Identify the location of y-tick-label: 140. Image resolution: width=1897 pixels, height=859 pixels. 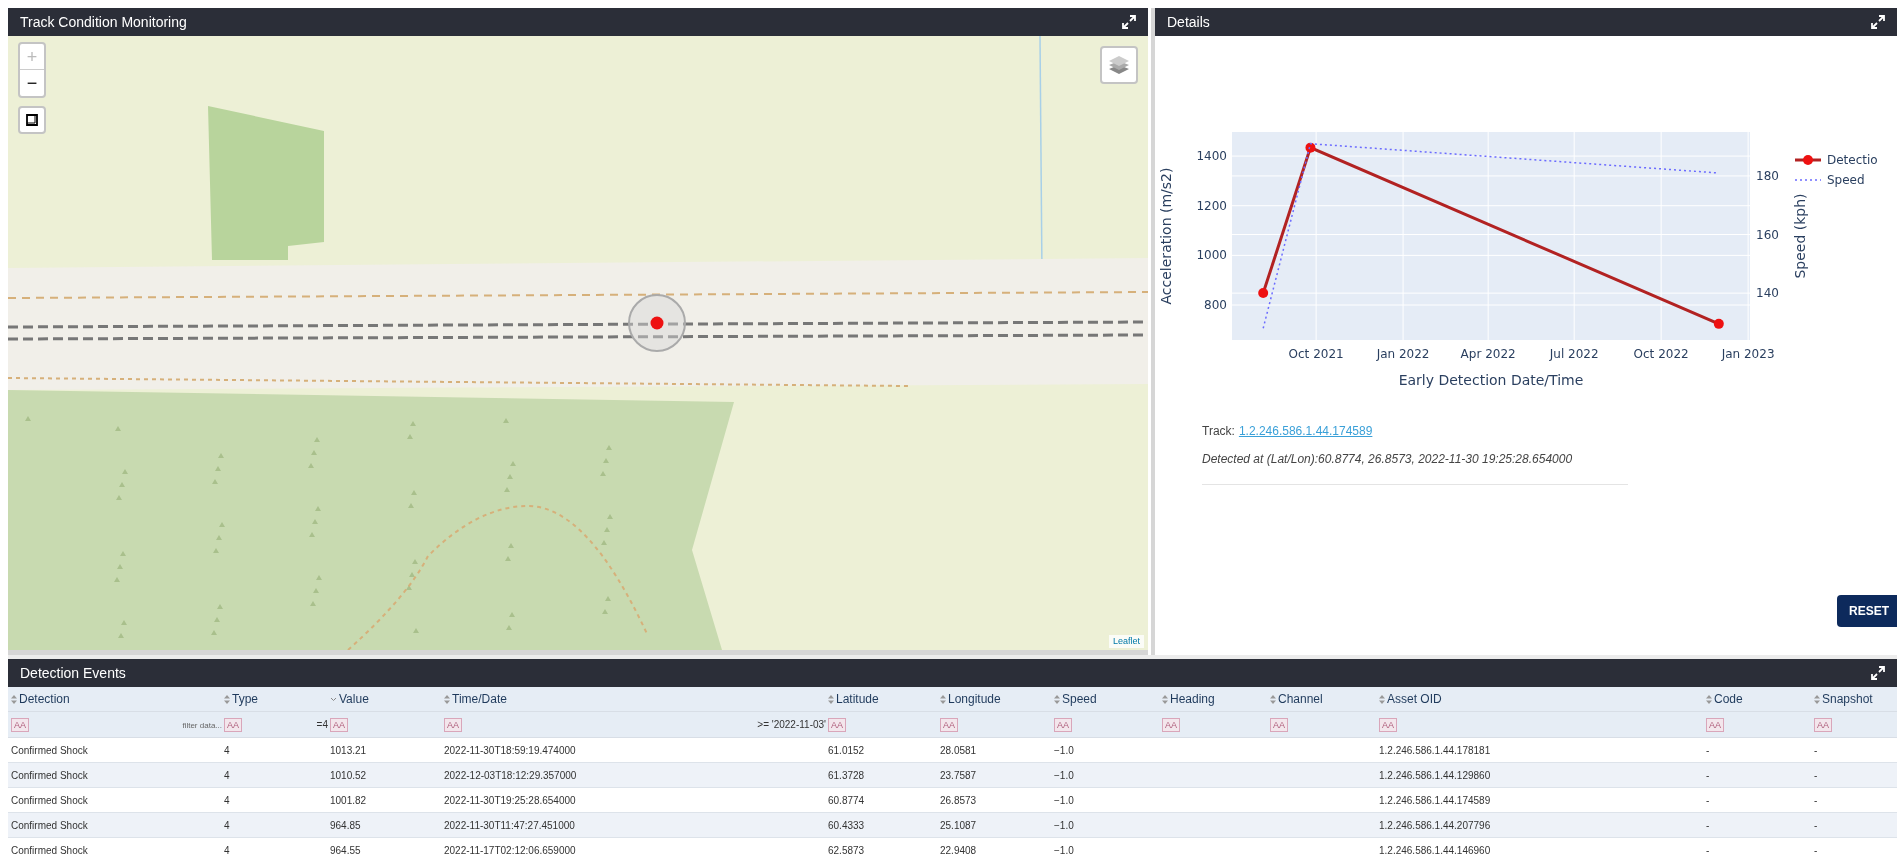
(1767, 293).